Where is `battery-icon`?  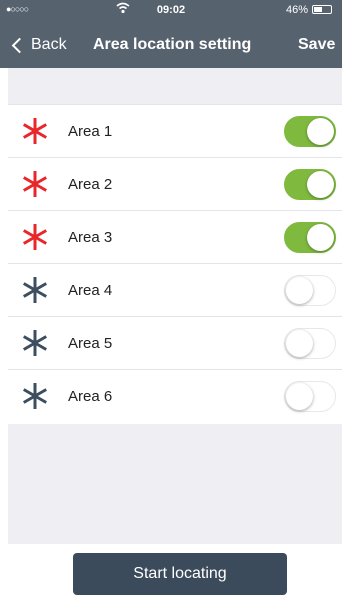
battery-icon is located at coordinates (322, 9).